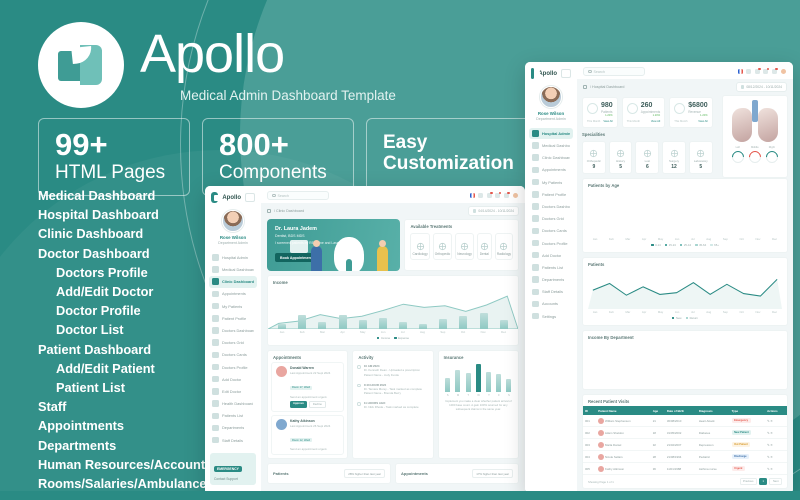 The height and width of the screenshot is (500, 800). What do you see at coordinates (302, 368) in the screenshot?
I see `appointment-name: Donald Warren` at bounding box center [302, 368].